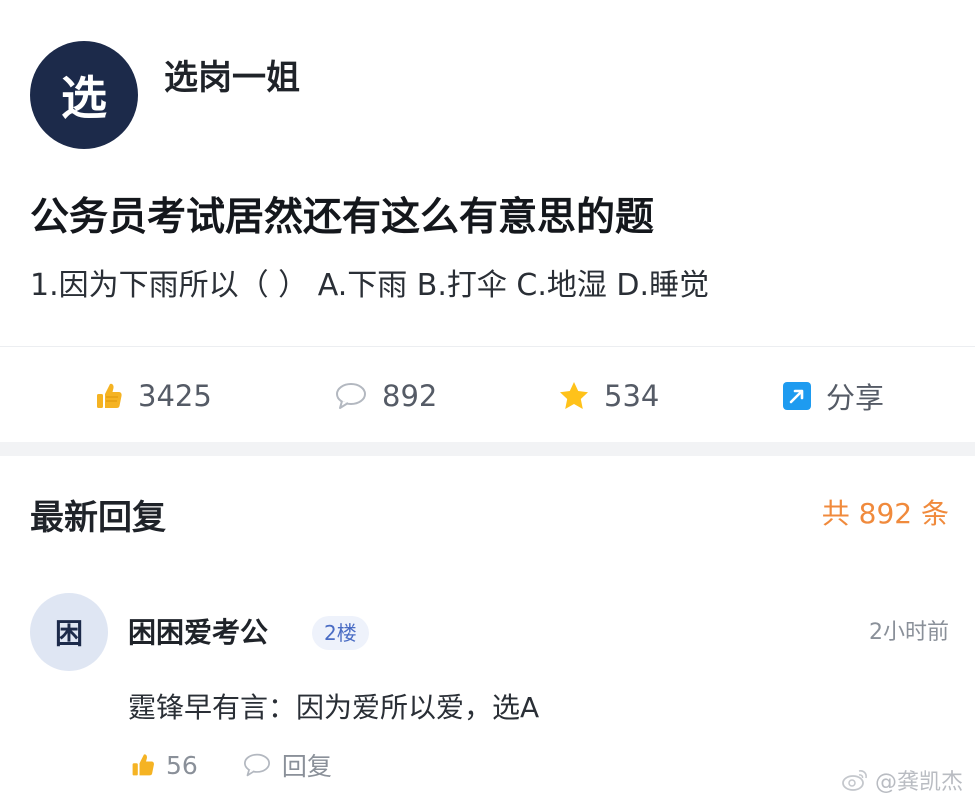 Image resolution: width=975 pixels, height=803 pixels. Describe the element at coordinates (918, 782) in the screenshot. I see `watermark-text: @龚凯杰` at that location.